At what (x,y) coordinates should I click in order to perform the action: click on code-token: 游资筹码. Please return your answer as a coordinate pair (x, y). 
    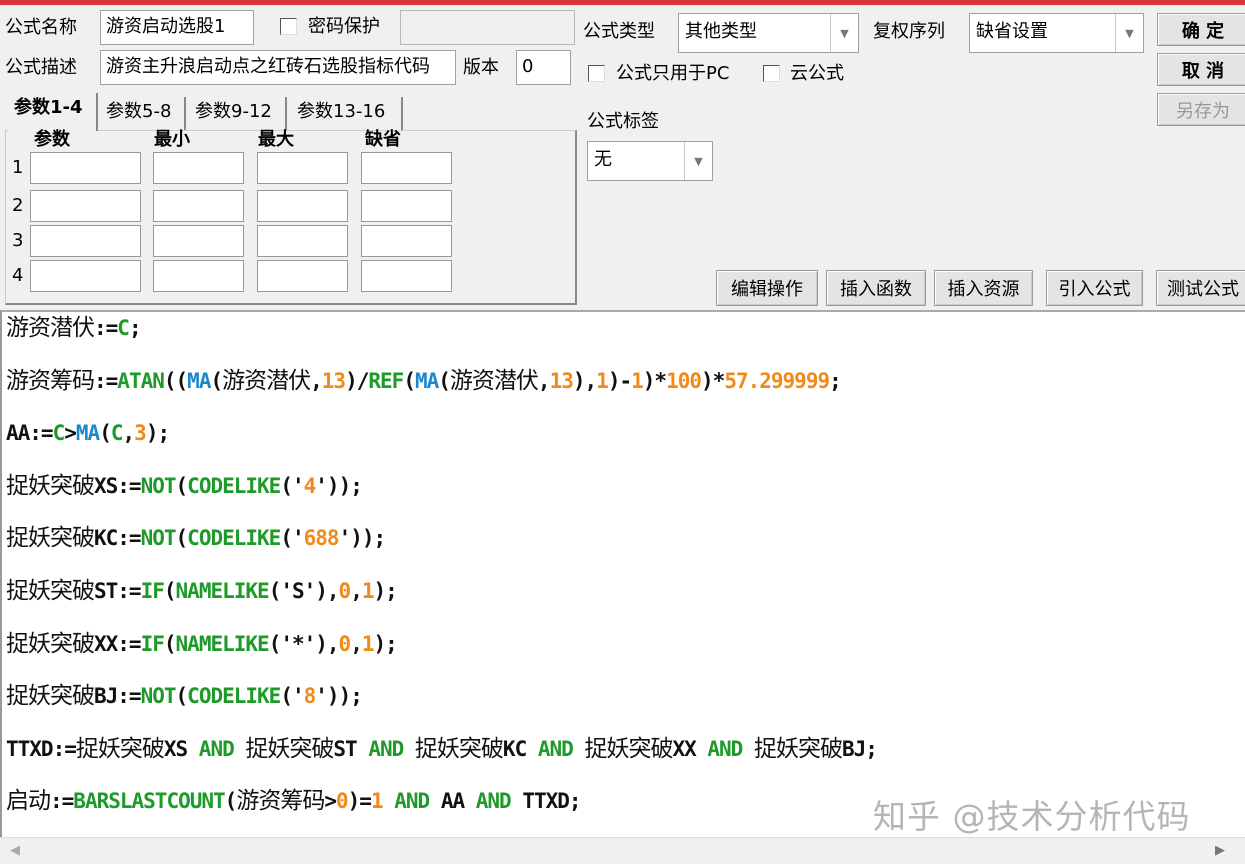
    Looking at the image, I should click on (50, 380).